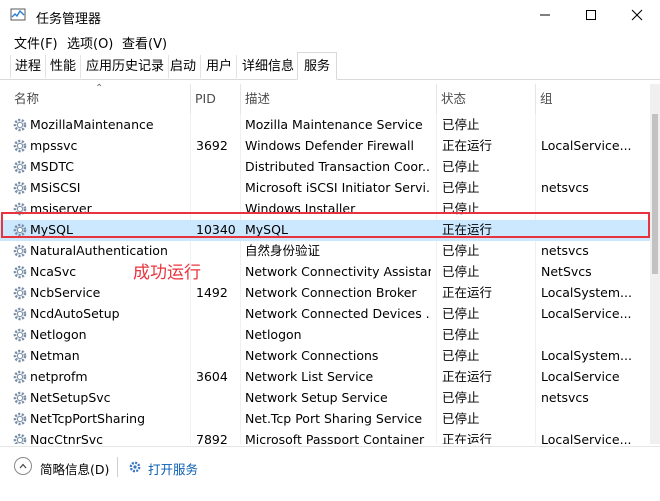  What do you see at coordinates (212, 376) in the screenshot?
I see `service-pid: 3604` at bounding box center [212, 376].